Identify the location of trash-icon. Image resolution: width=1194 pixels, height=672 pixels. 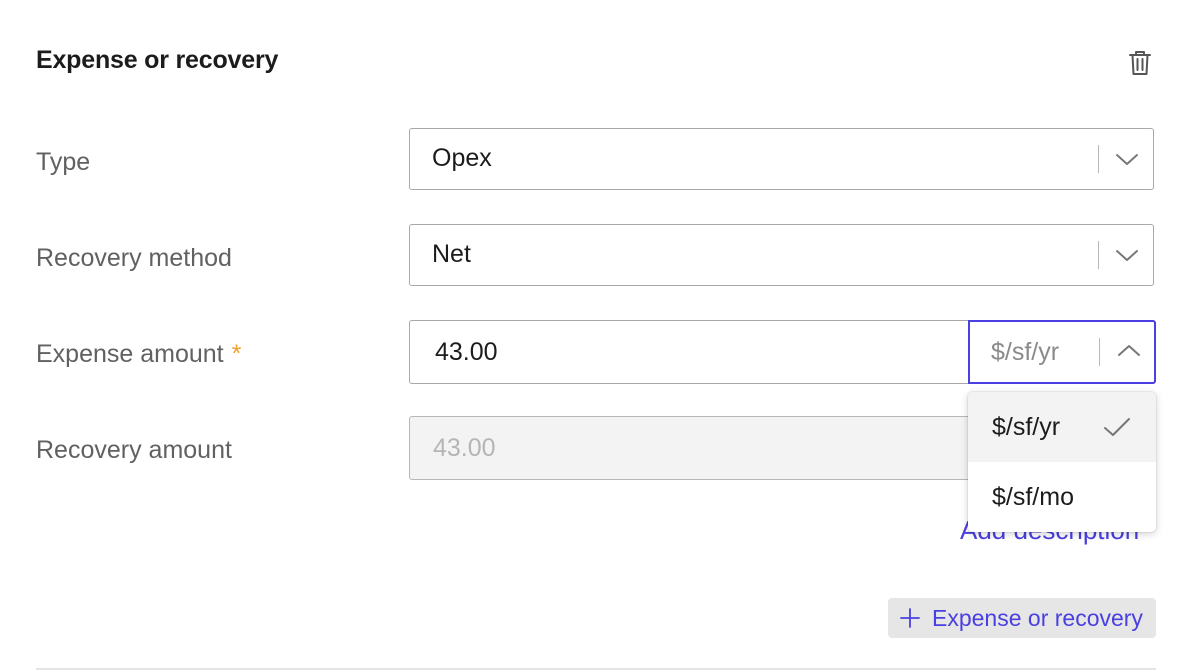
(1140, 63).